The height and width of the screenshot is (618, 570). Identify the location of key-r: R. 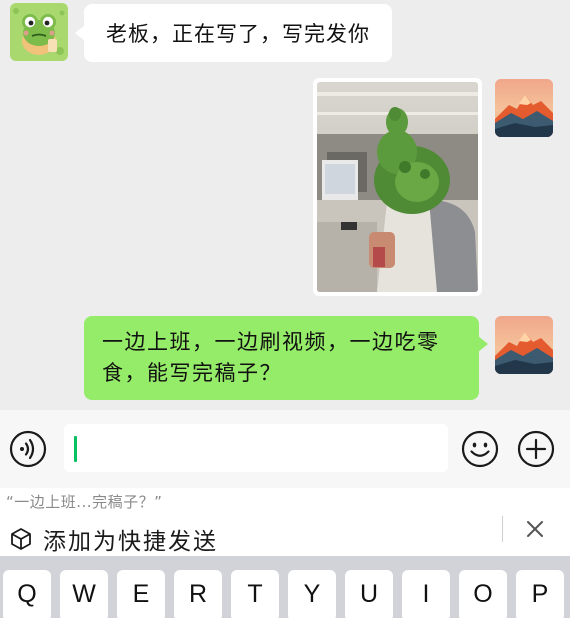
(198, 594).